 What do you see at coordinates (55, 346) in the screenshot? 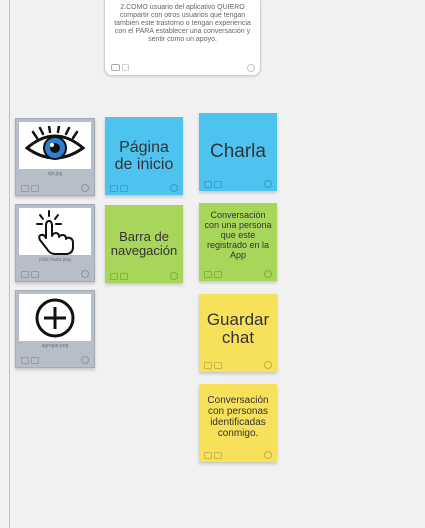
I see `image-caption: agregar.png` at bounding box center [55, 346].